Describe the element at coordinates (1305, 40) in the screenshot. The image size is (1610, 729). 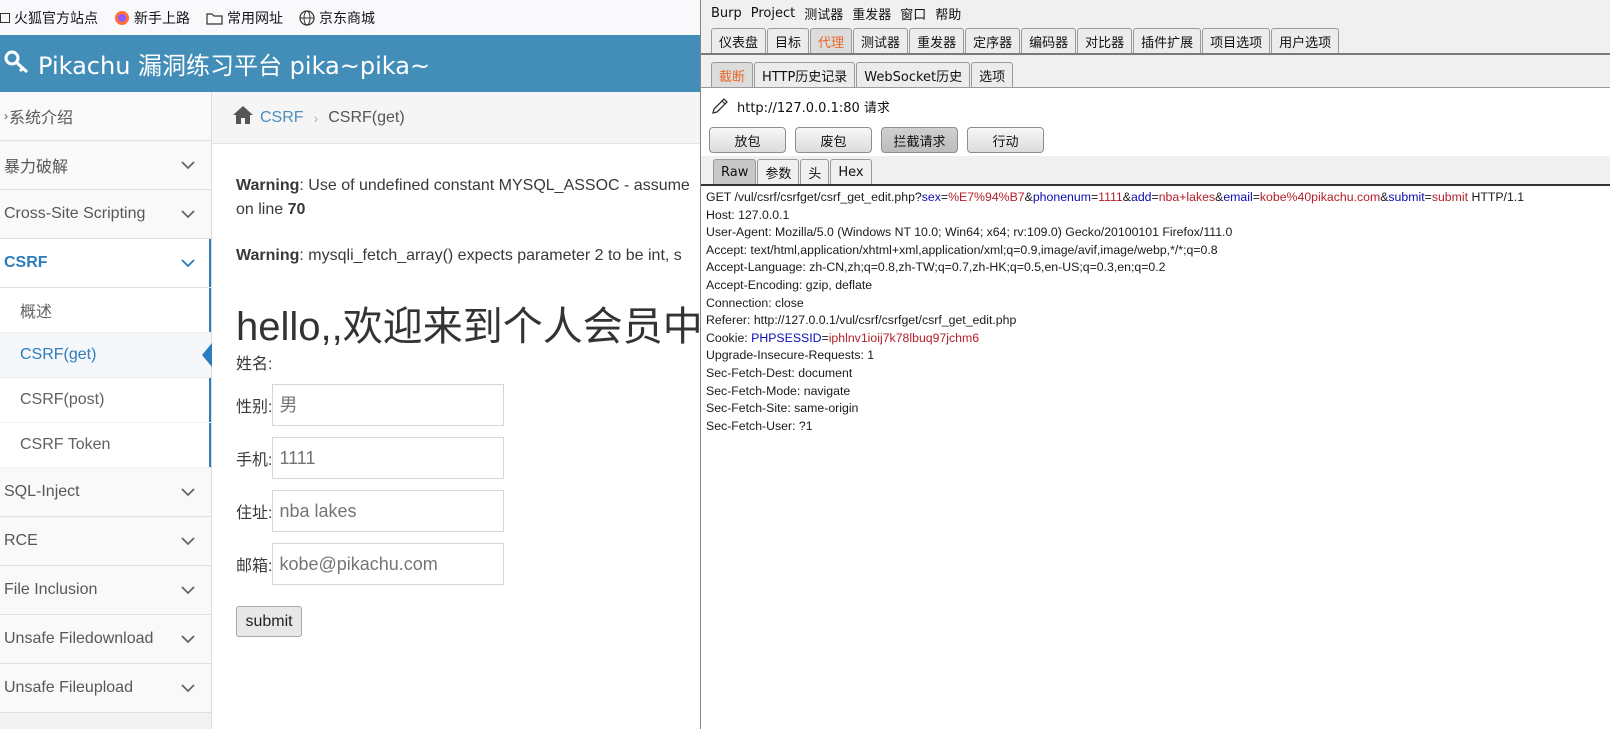
I see `tab-user-options: 用户选项` at that location.